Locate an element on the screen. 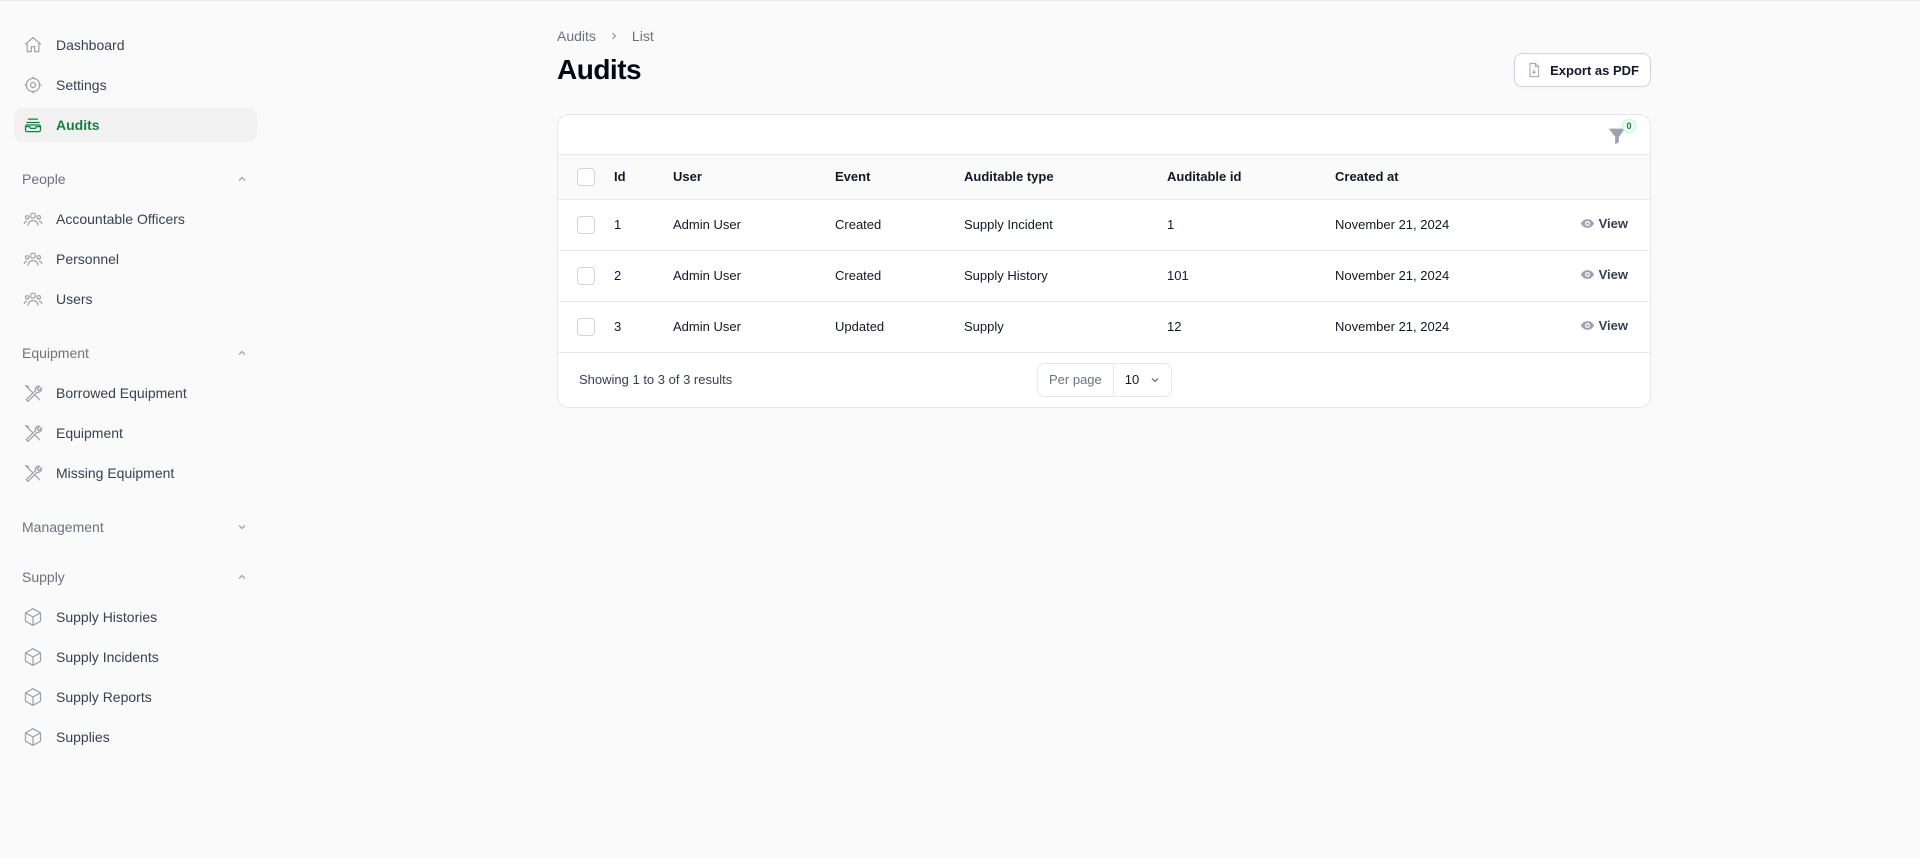 This screenshot has height=858, width=1920. column-header-created-at: Created at is located at coordinates (1450, 177).